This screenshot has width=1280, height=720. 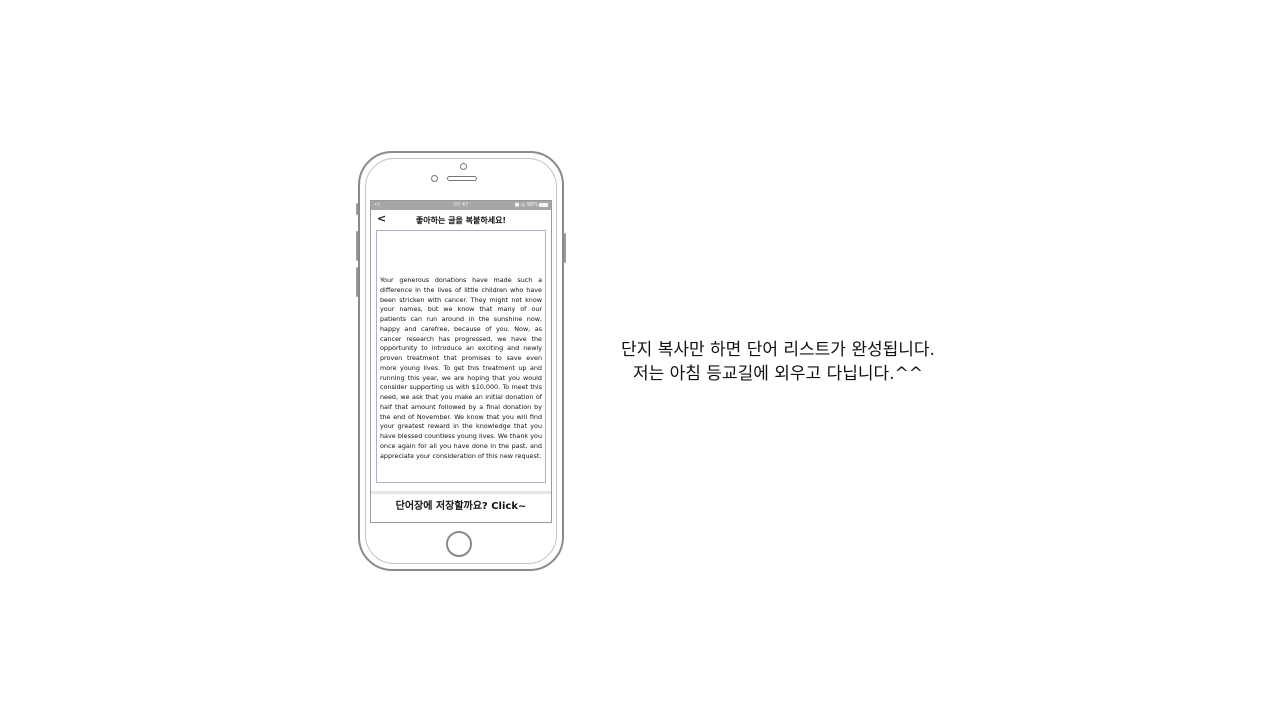 I want to click on phone-volume-up, so click(x=357, y=246).